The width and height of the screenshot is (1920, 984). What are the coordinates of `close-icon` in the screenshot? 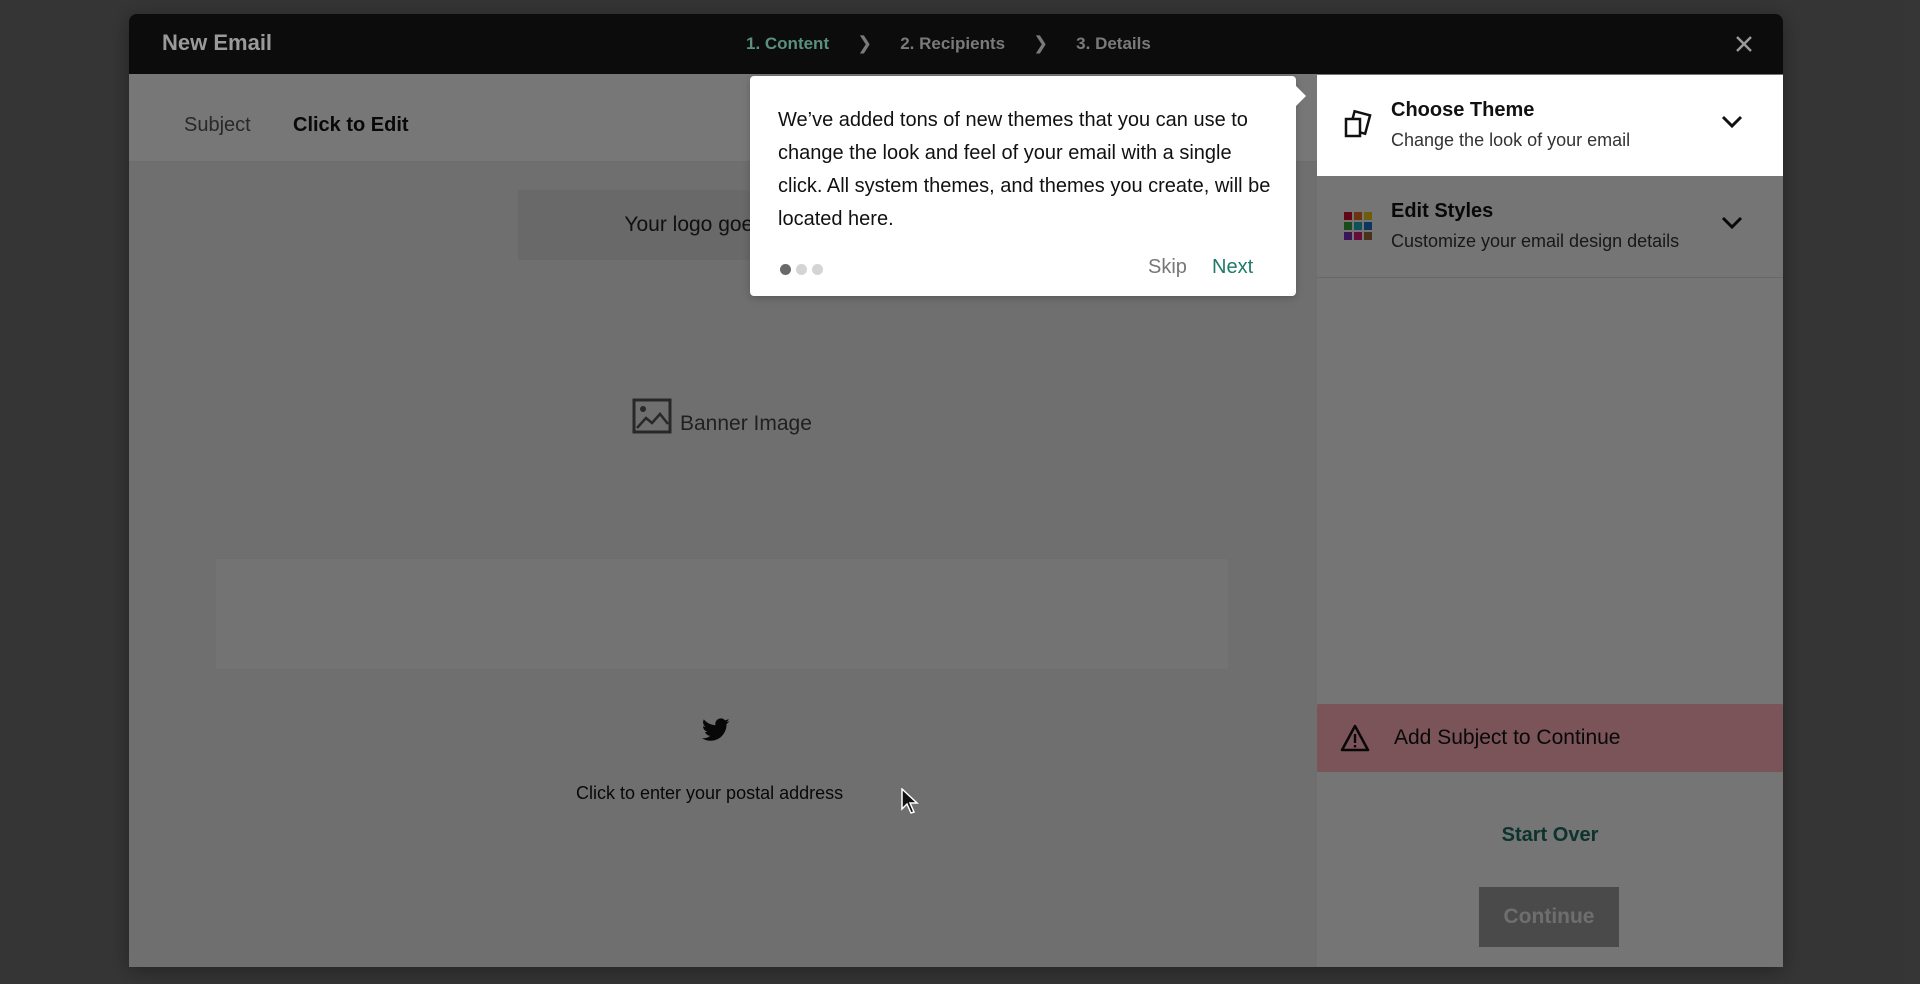 It's located at (1744, 44).